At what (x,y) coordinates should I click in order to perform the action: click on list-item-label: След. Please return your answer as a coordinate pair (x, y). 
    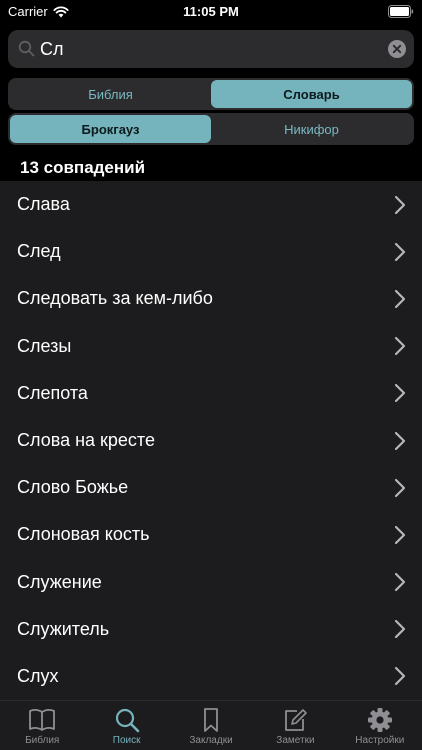
    Looking at the image, I should click on (39, 251).